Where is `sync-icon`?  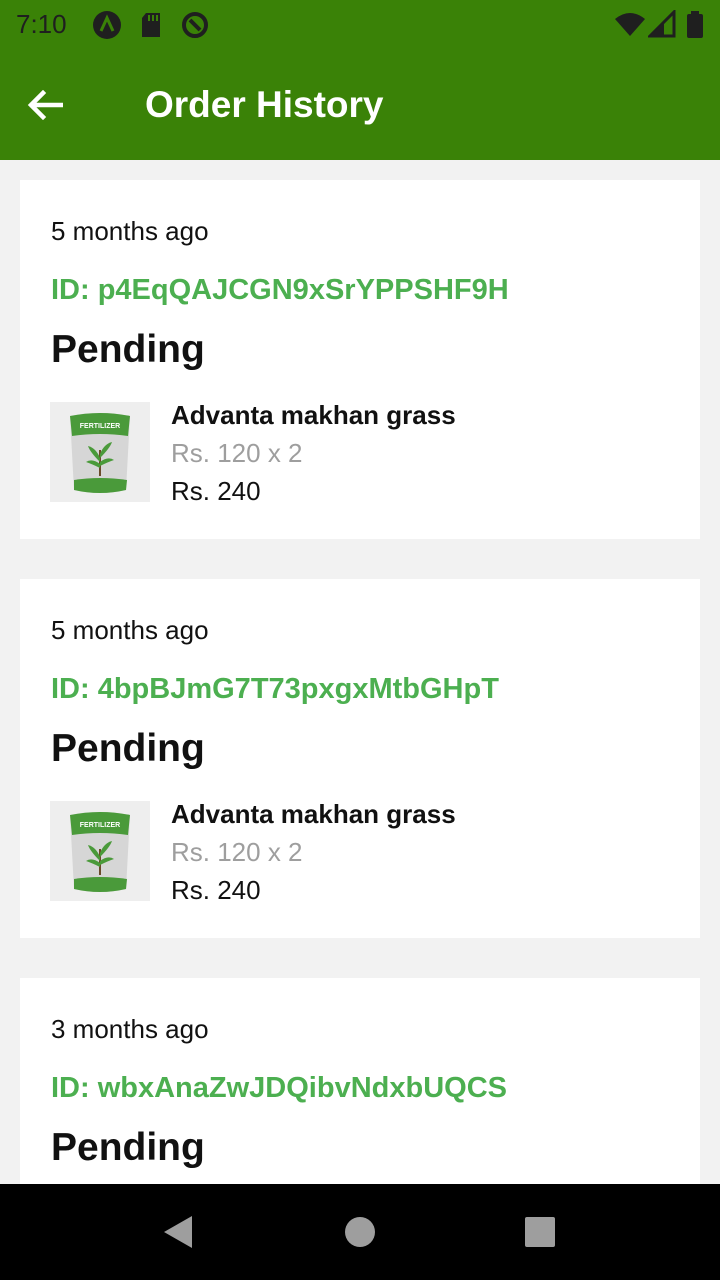
sync-icon is located at coordinates (195, 25).